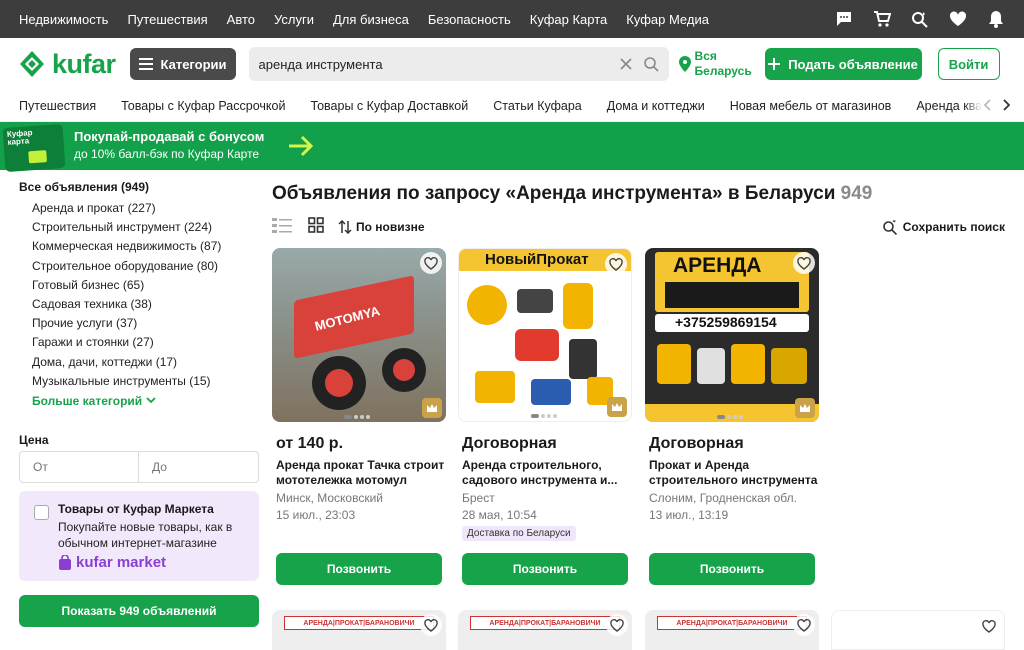 This screenshot has width=1024, height=650. Describe the element at coordinates (968, 64) in the screenshot. I see `login-button: Войти` at that location.